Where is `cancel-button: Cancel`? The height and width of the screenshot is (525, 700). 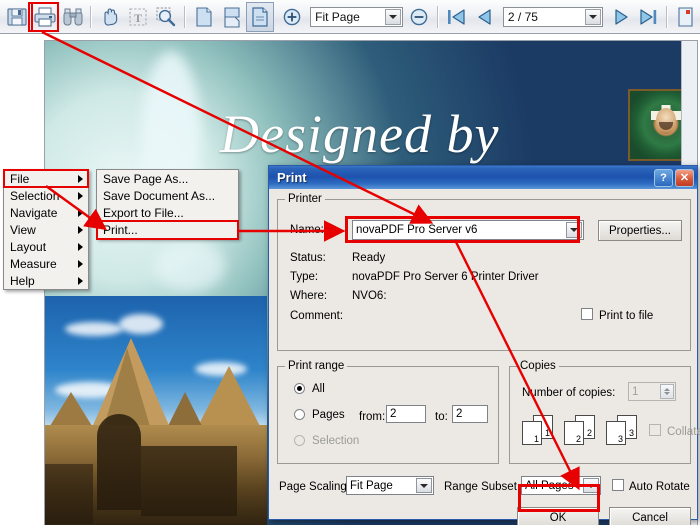 cancel-button: Cancel is located at coordinates (650, 516).